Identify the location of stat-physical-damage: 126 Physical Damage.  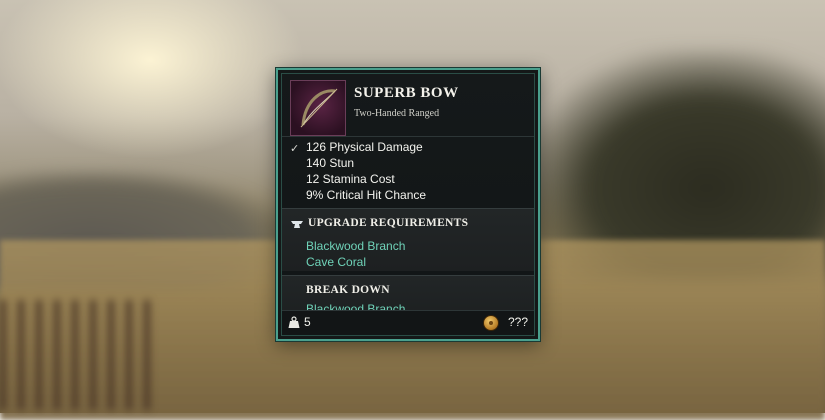
(364, 147).